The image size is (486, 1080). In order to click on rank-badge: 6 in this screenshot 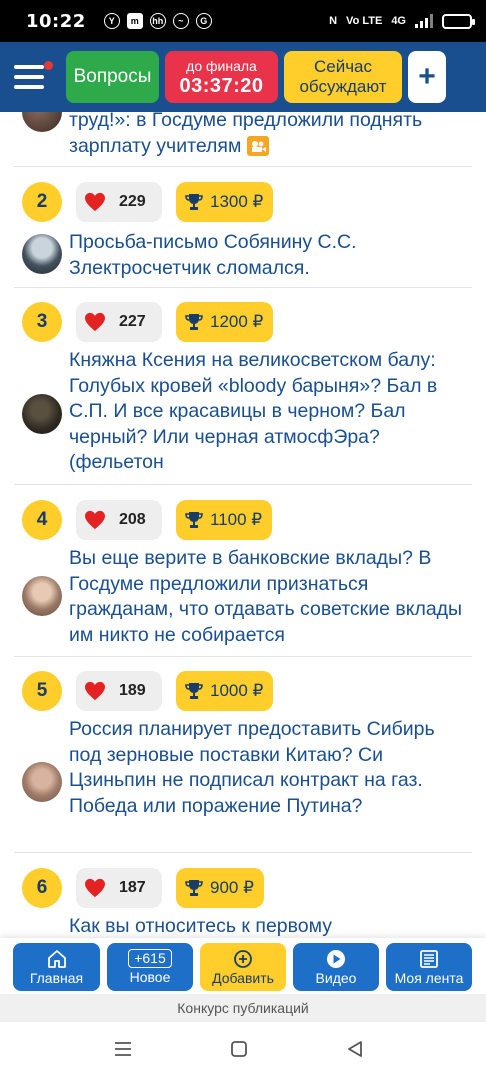, I will do `click(42, 888)`.